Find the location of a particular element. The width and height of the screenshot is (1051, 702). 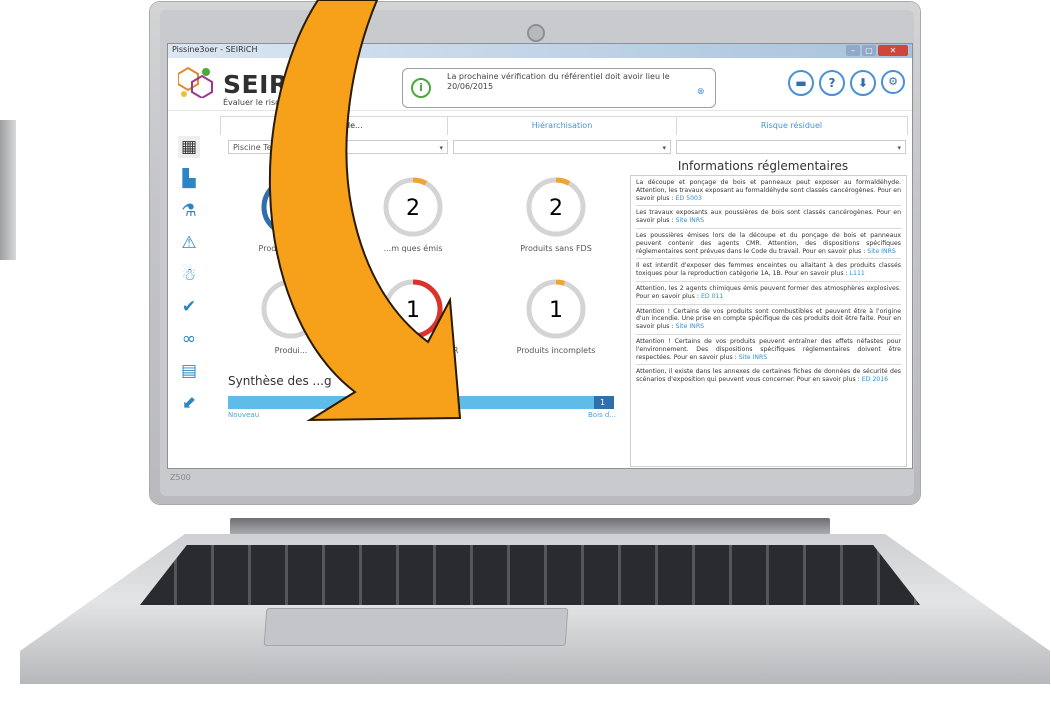

close-notice-icon: ⊗ is located at coordinates (701, 92).